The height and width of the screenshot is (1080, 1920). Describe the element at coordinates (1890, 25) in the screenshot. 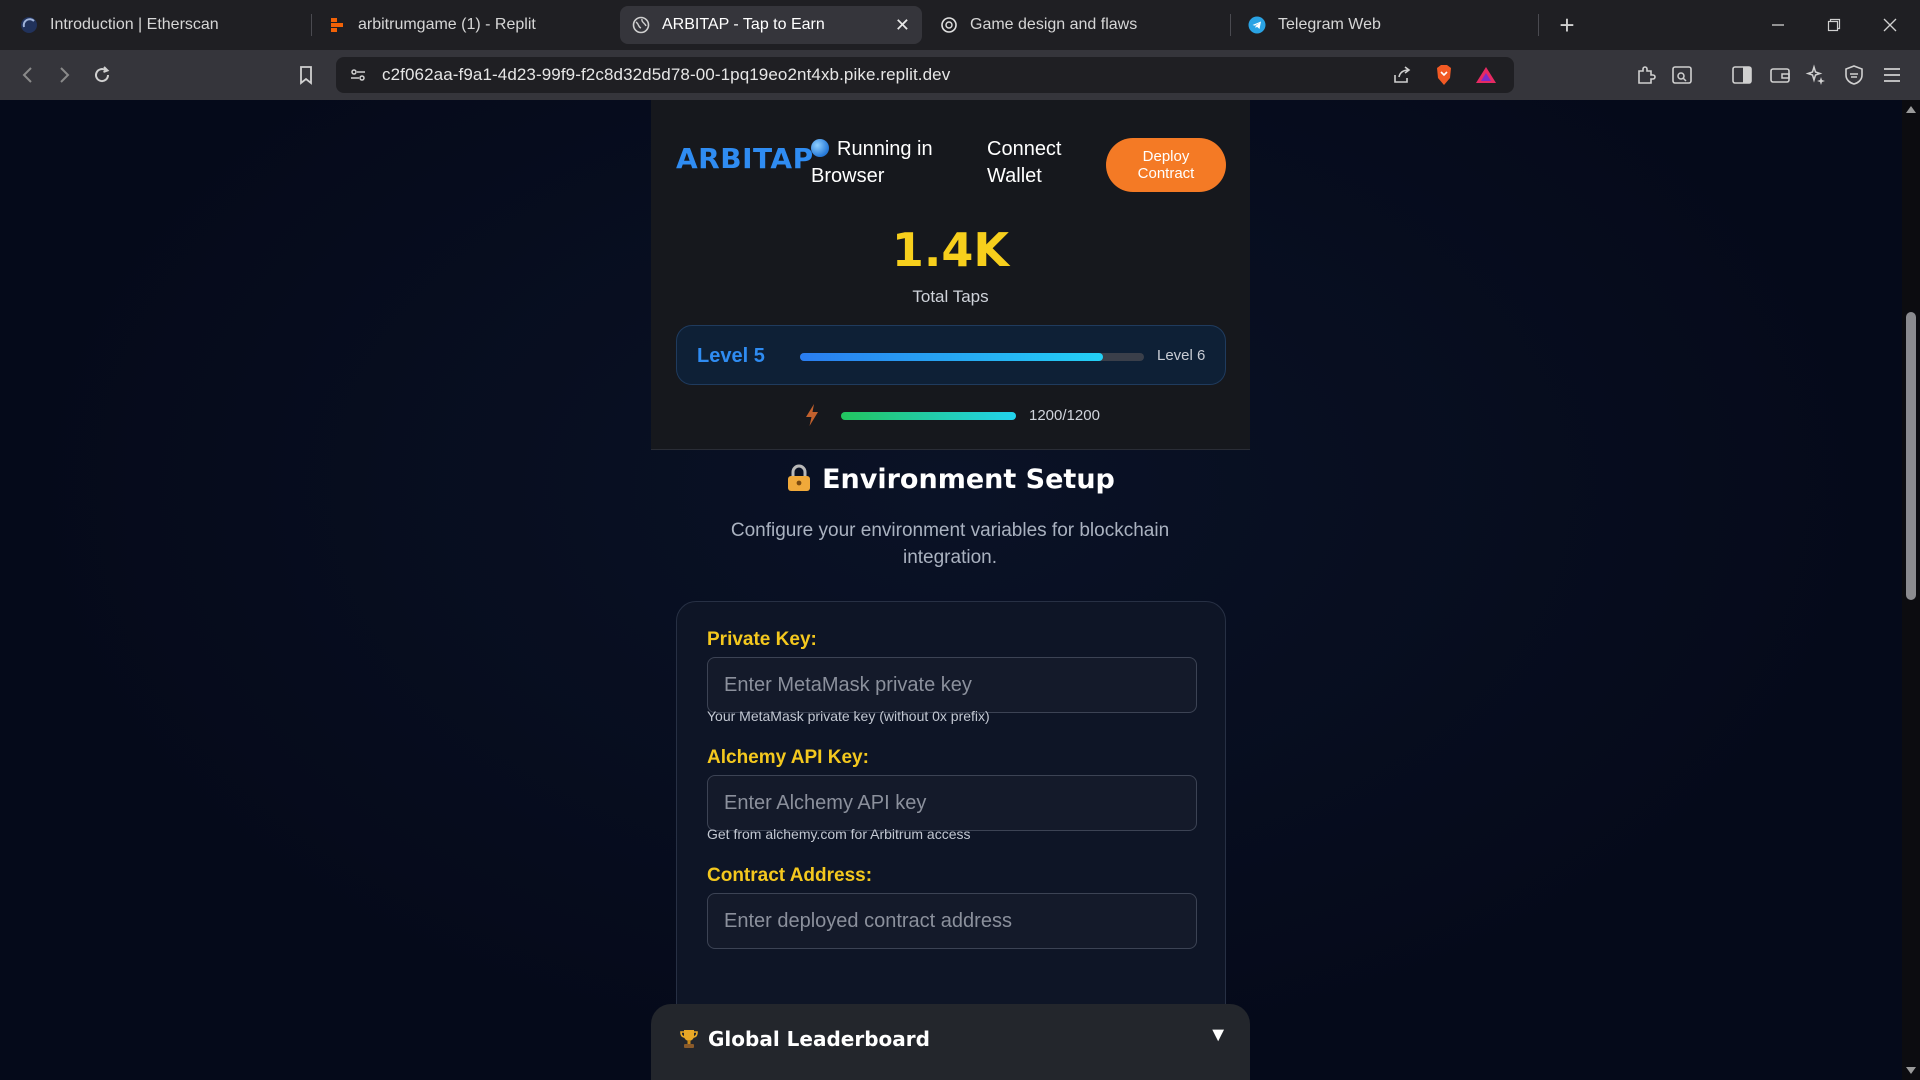

I see `close-window-button` at that location.